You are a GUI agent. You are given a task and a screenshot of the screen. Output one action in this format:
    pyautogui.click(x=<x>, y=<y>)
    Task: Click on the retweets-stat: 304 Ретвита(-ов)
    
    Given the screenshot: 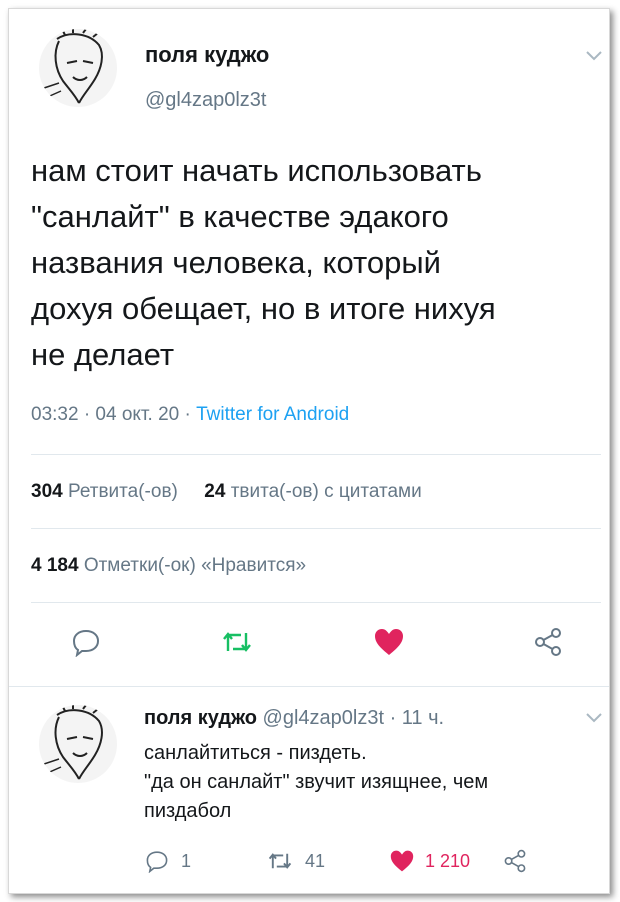 What is the action you would take?
    pyautogui.click(x=104, y=491)
    